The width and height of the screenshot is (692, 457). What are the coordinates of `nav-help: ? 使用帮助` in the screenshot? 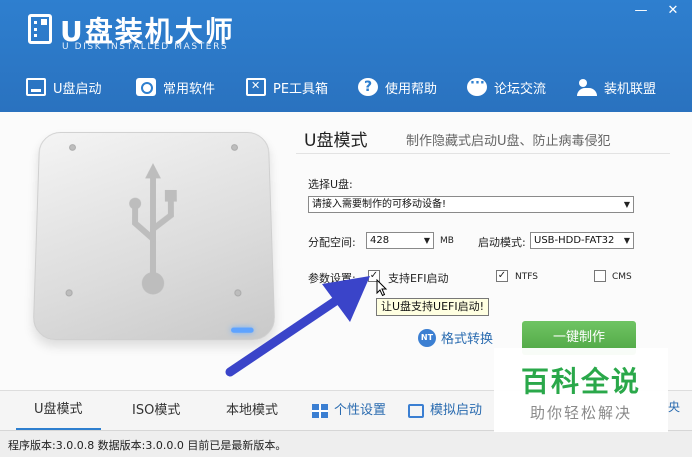 It's located at (397, 87).